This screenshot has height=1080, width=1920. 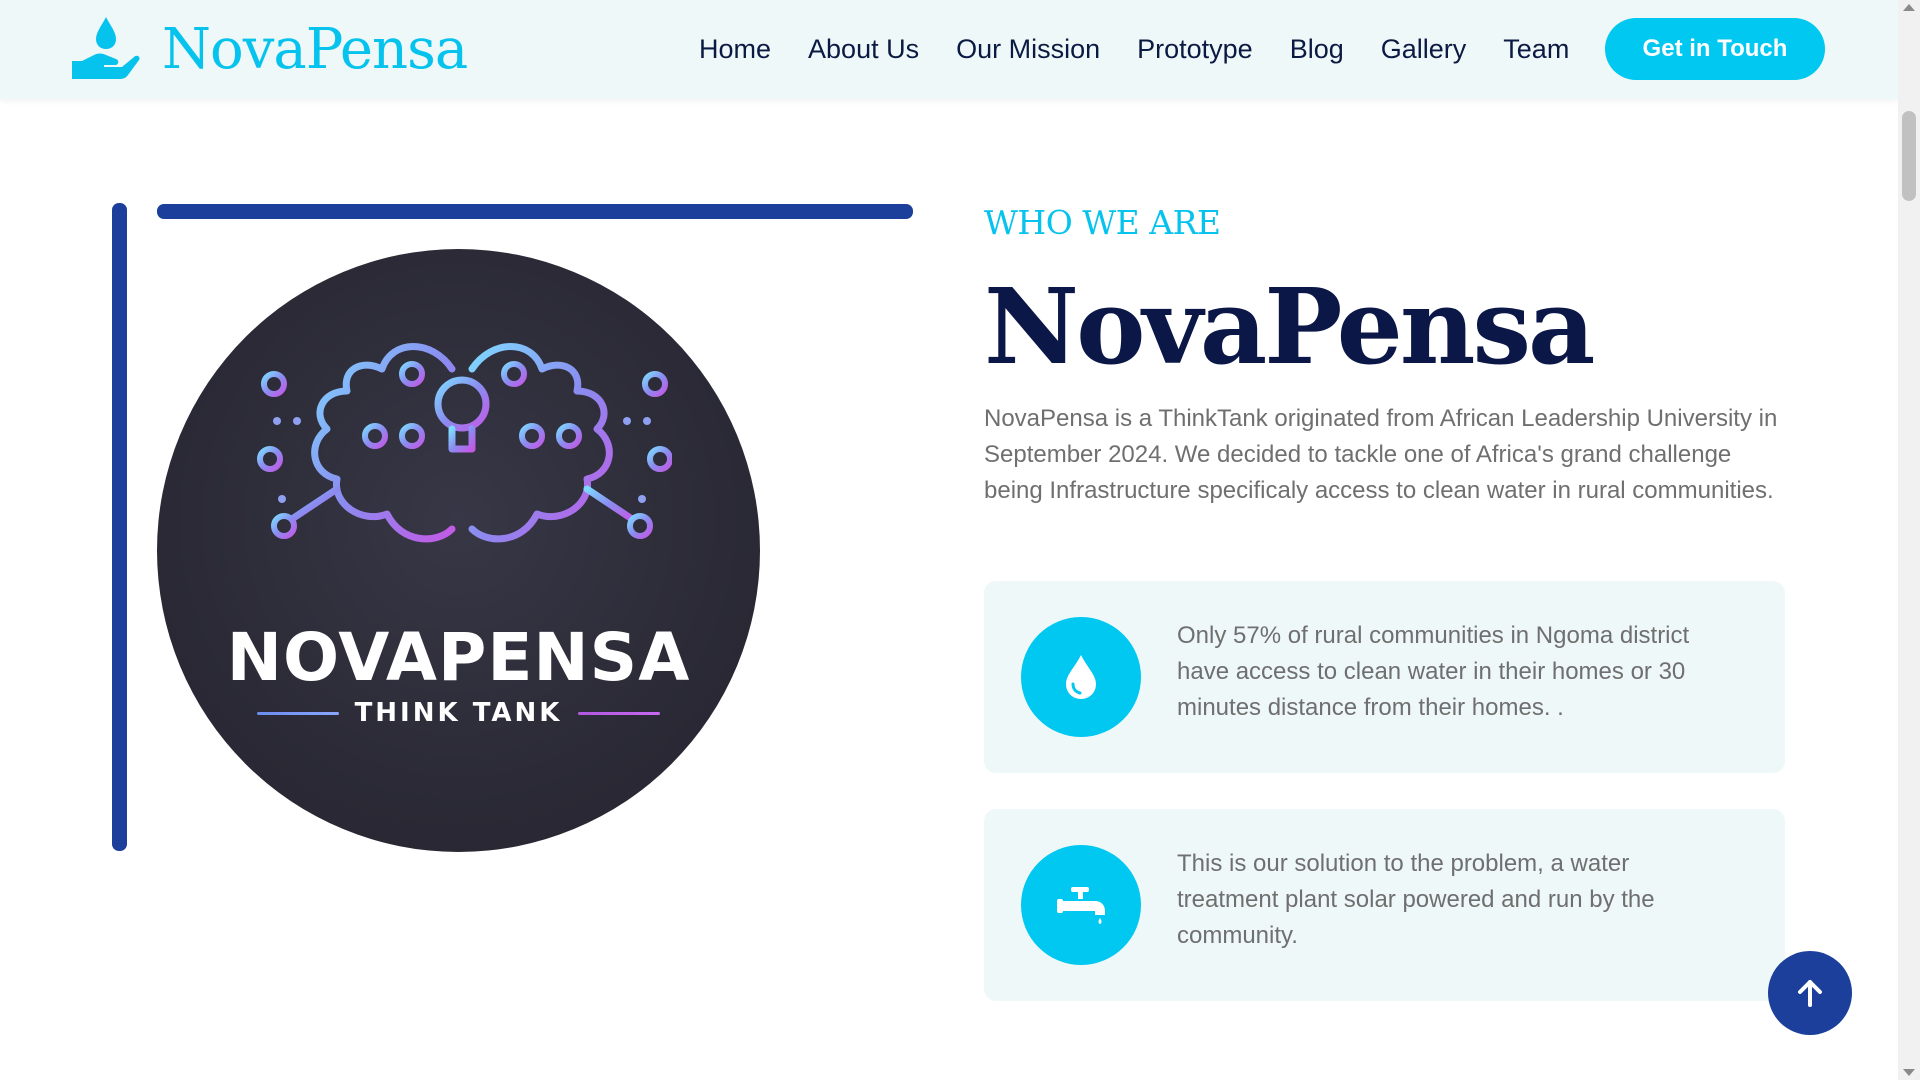 I want to click on logo-divider-left, so click(x=298, y=713).